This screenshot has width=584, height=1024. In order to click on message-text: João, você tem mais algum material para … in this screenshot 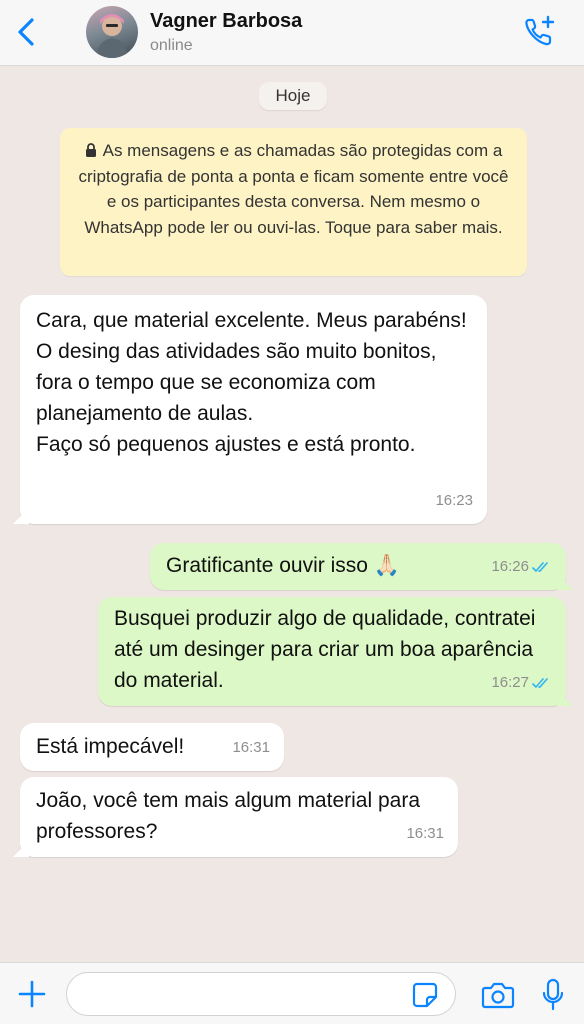, I will do `click(228, 816)`.